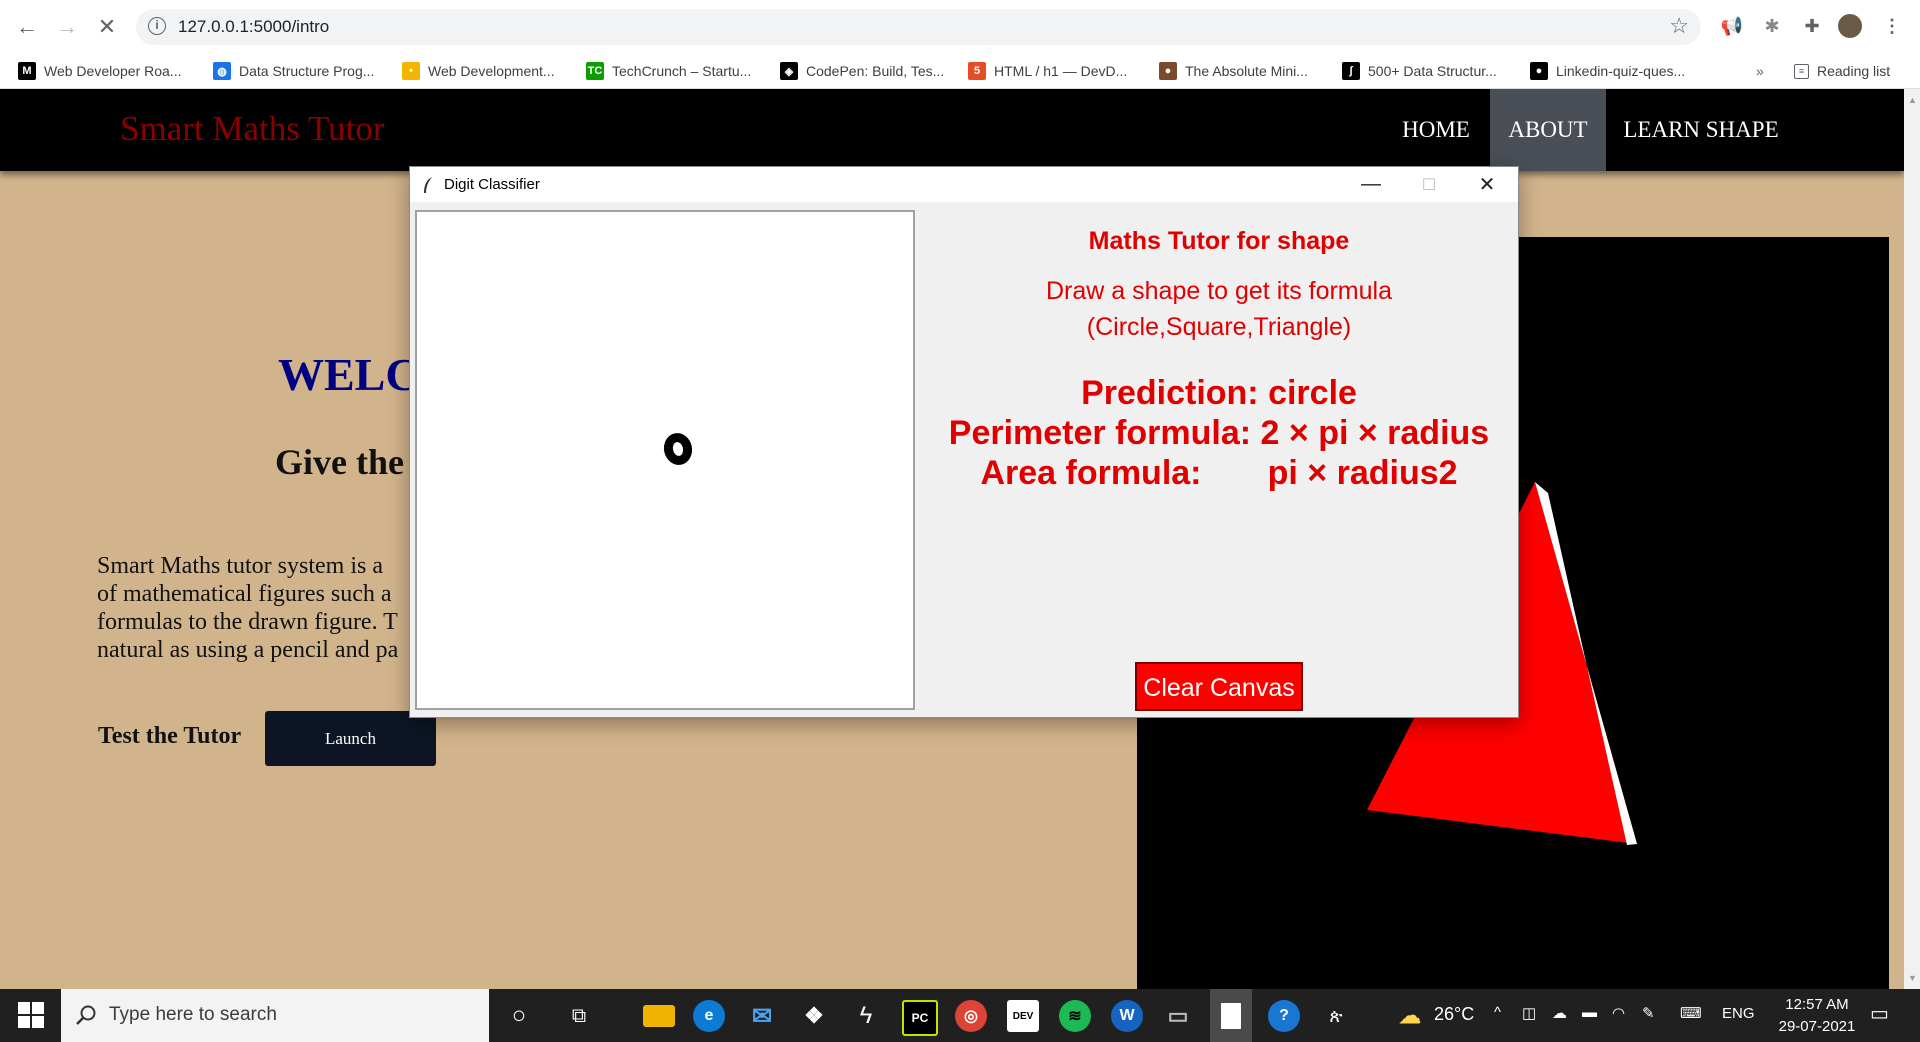  What do you see at coordinates (814, 1016) in the screenshot?
I see `dropbox-icon: ❖` at bounding box center [814, 1016].